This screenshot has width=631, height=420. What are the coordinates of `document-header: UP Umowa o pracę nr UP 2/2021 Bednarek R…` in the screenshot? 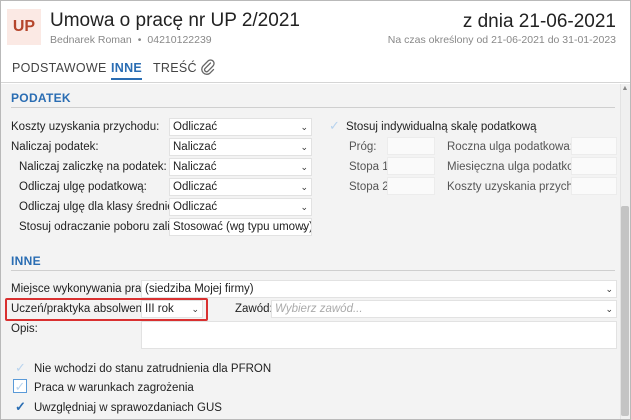 It's located at (315, 29).